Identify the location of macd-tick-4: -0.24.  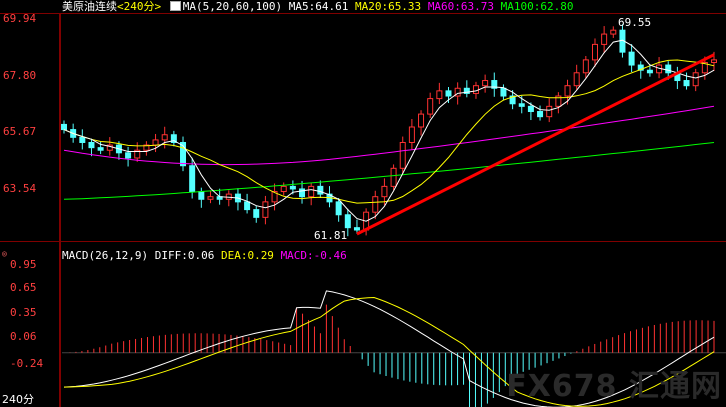
(26, 363).